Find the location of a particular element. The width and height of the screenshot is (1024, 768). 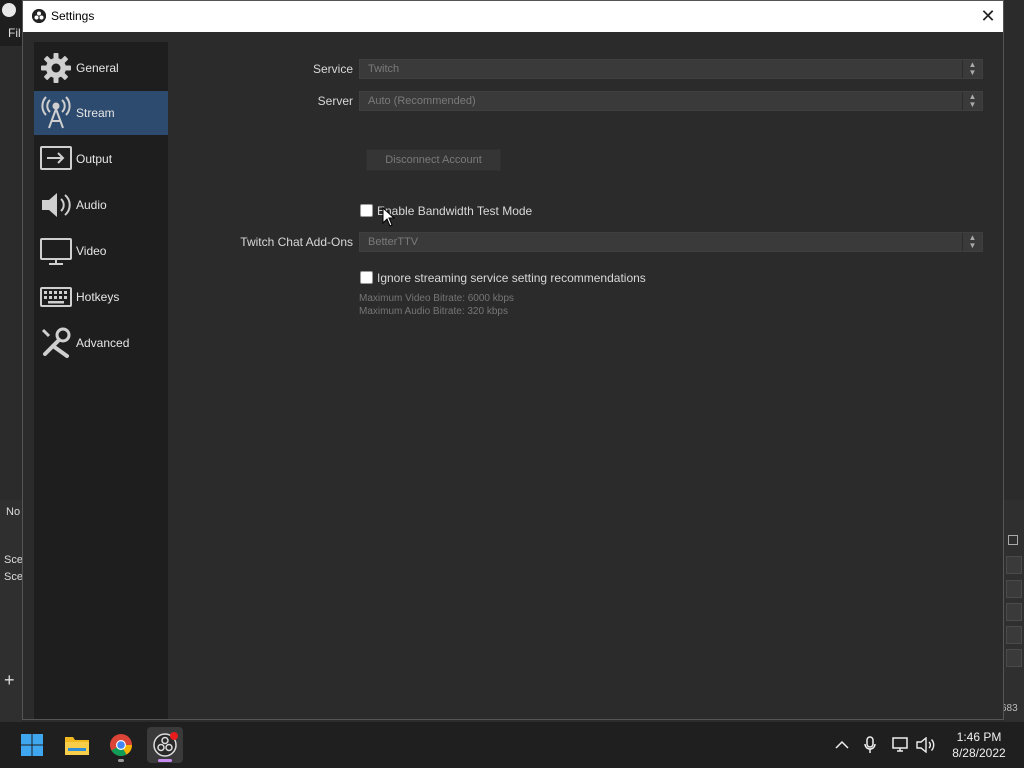

bandwidth-test-label: Enable Bandwidth Test Mode is located at coordinates (454, 211).